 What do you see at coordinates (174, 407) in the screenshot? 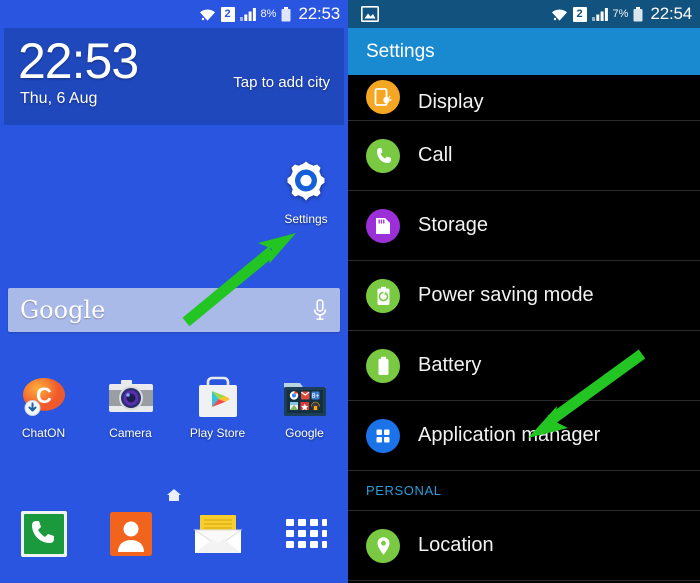
I see `home-app-row: C ChatON Camera Play Store 8+ Google` at bounding box center [174, 407].